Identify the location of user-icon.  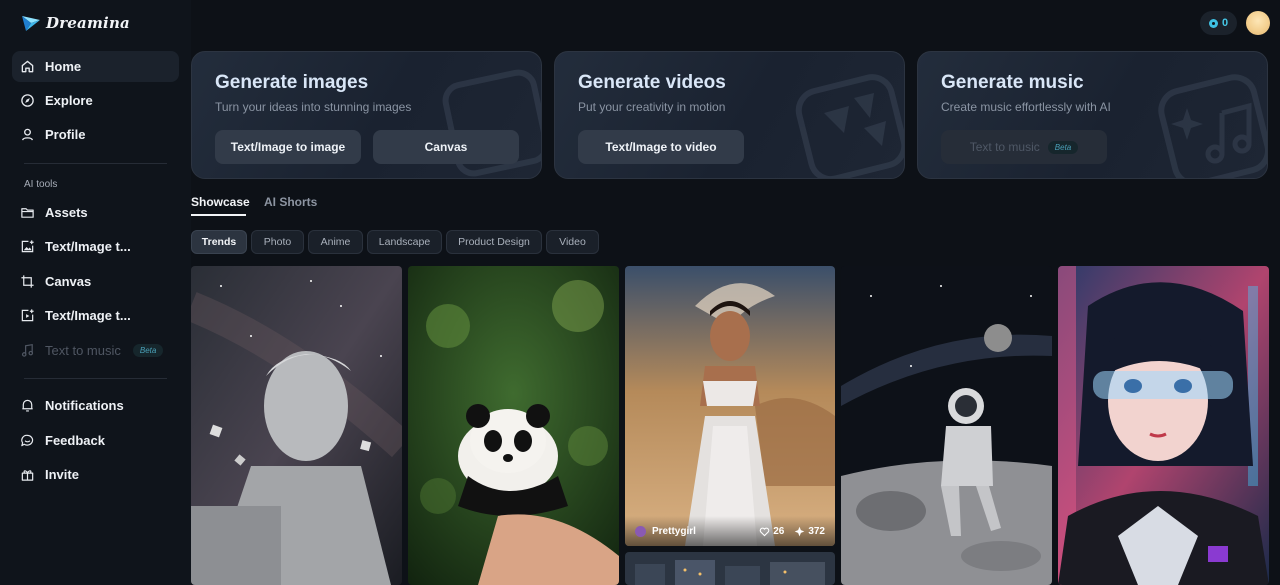
(27, 134).